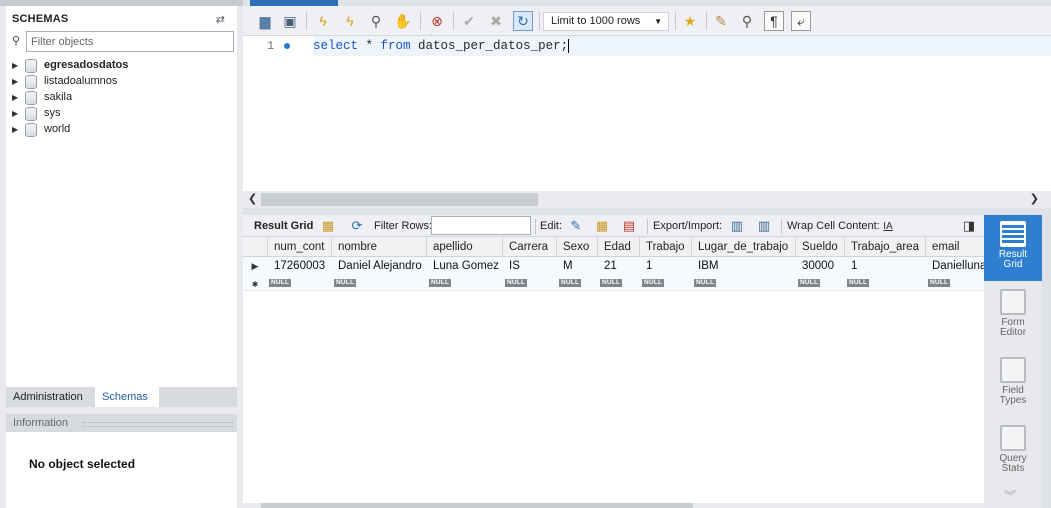  I want to click on autocommit-icon: ↻, so click(523, 21).